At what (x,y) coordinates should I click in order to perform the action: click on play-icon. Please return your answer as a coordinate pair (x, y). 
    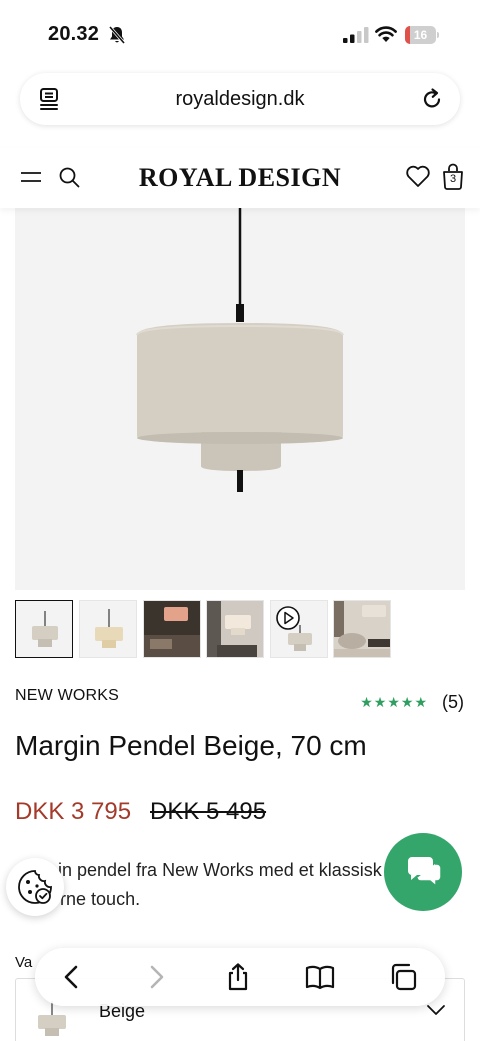
    Looking at the image, I should click on (288, 618).